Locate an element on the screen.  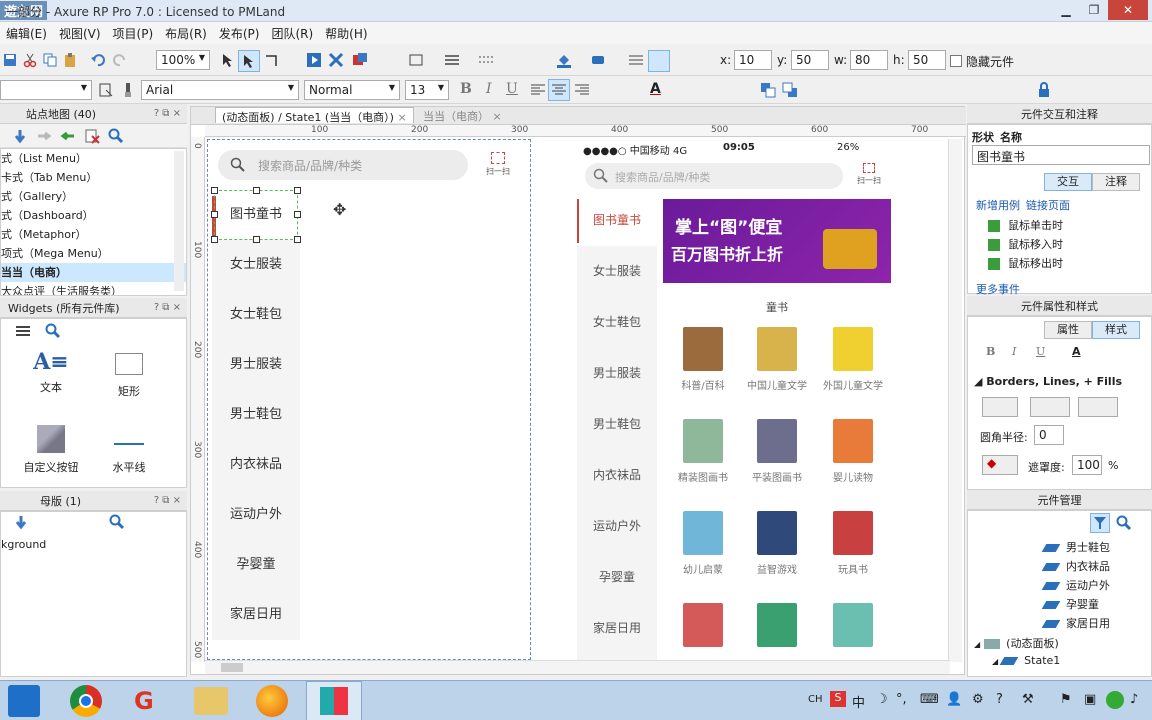
network-icon: ▣ is located at coordinates (1090, 699).